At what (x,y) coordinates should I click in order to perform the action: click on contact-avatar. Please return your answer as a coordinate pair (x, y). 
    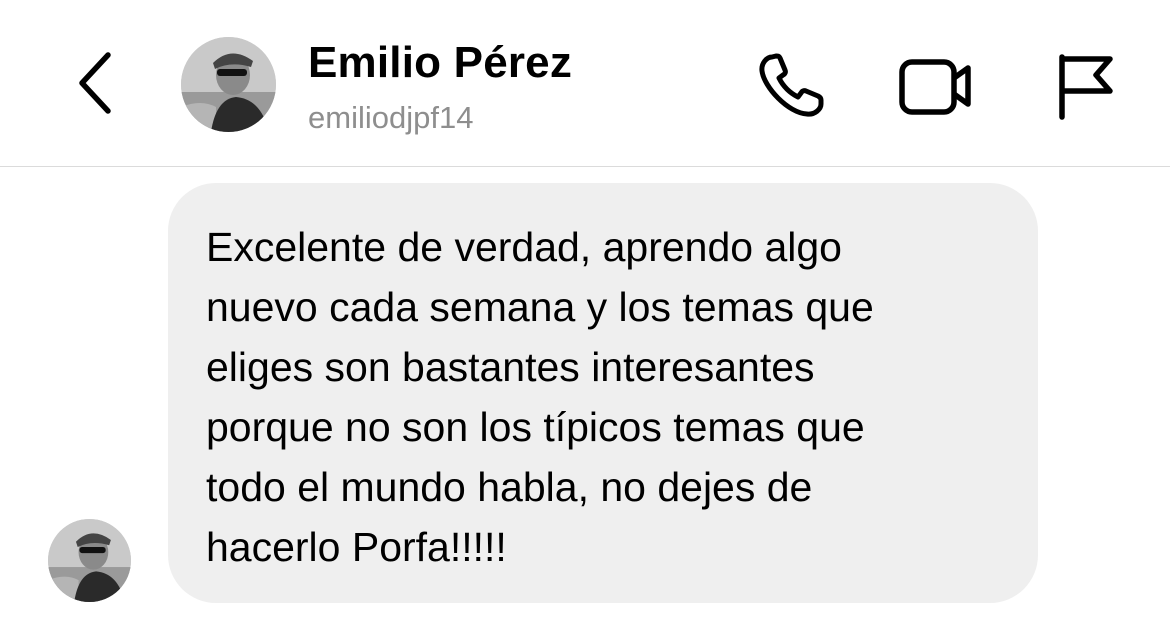
    Looking at the image, I should click on (228, 84).